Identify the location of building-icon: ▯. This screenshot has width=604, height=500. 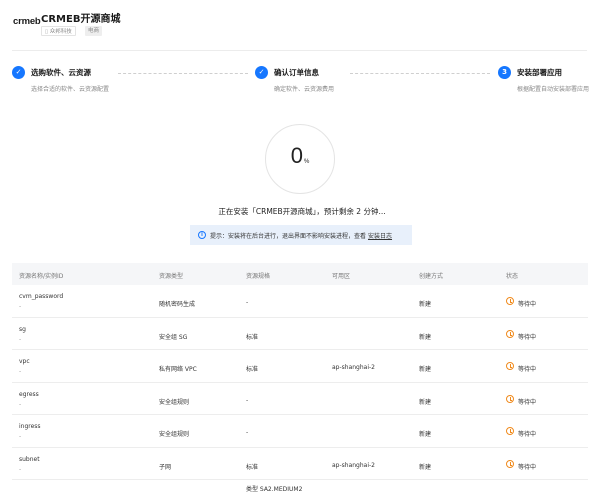
(47, 32).